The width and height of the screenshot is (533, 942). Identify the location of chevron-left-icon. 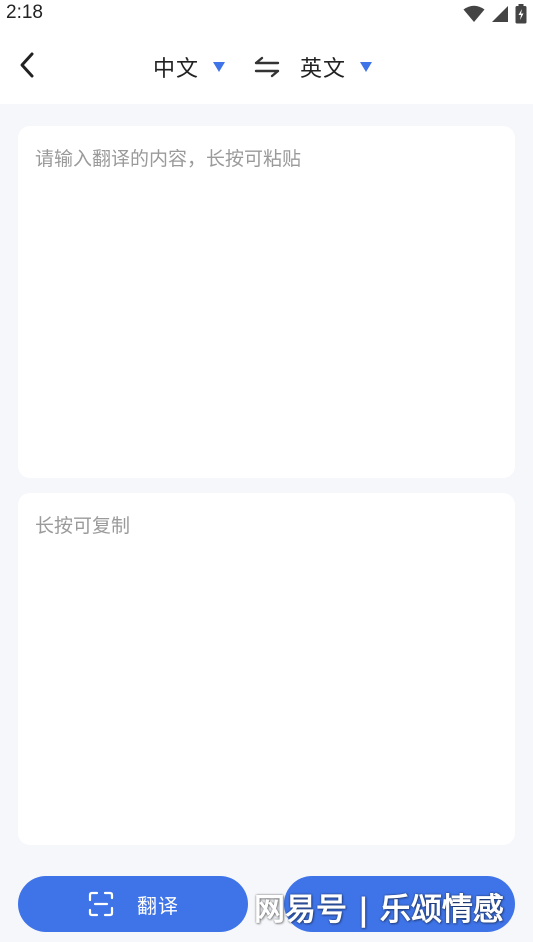
(27, 65).